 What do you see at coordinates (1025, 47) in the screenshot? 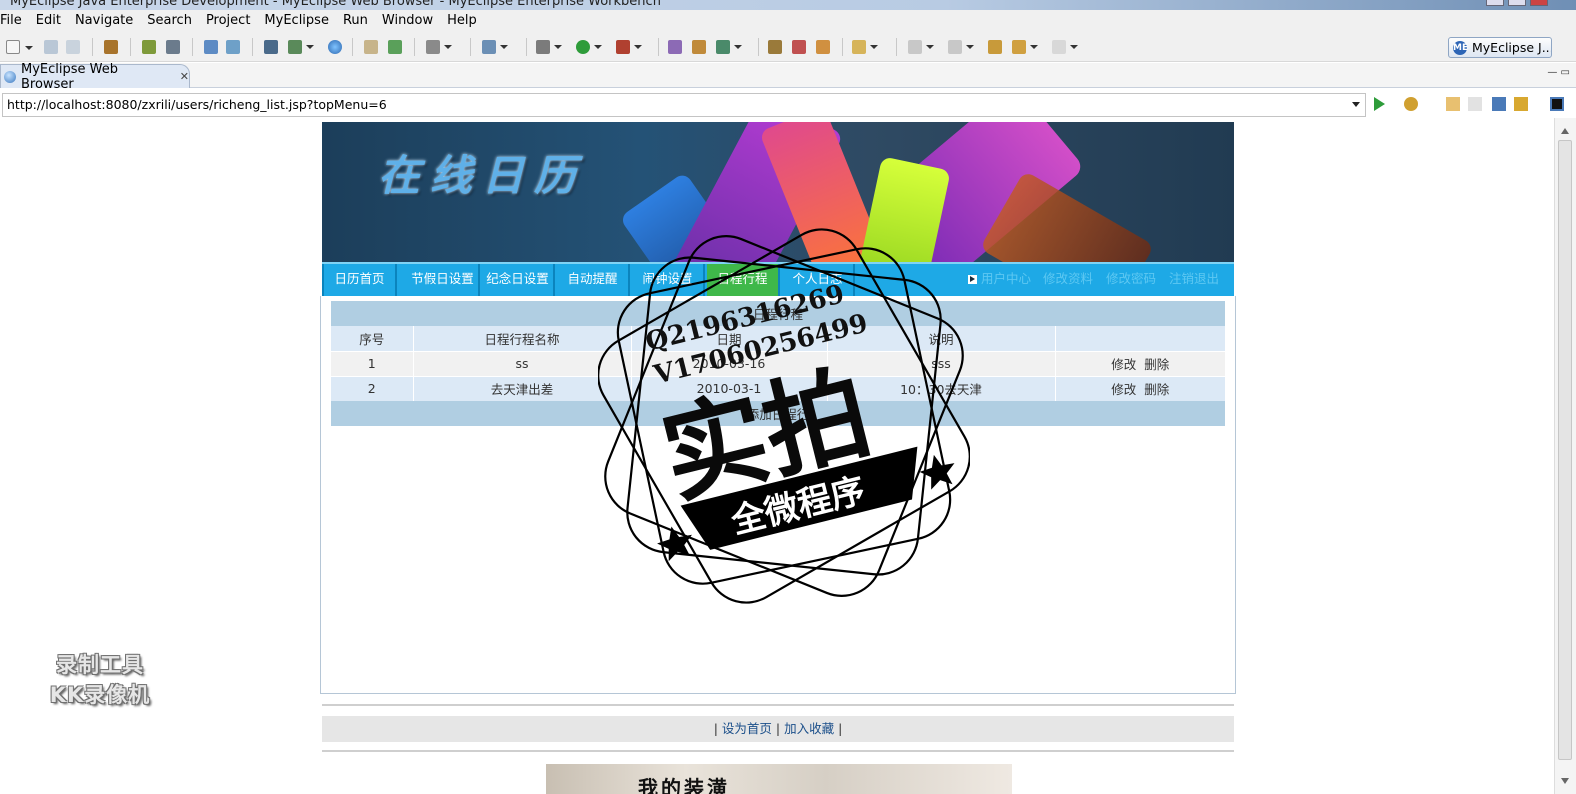
I see `back-icon` at bounding box center [1025, 47].